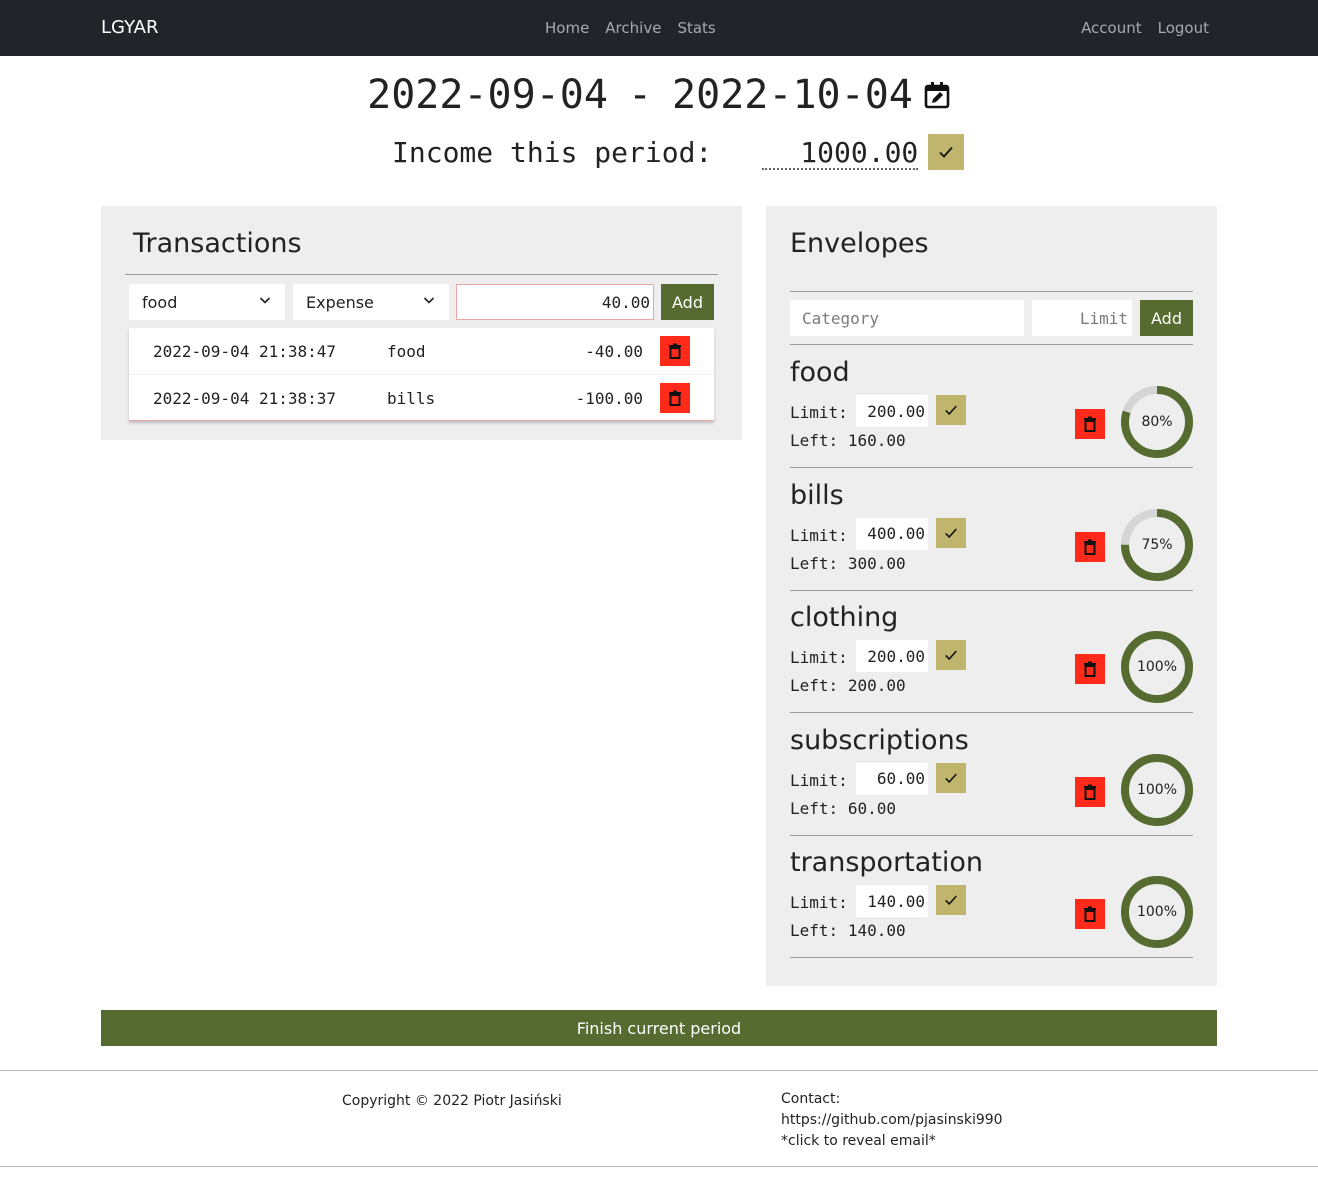 Image resolution: width=1318 pixels, height=1183 pixels. I want to click on envelope-name: bills, so click(817, 495).